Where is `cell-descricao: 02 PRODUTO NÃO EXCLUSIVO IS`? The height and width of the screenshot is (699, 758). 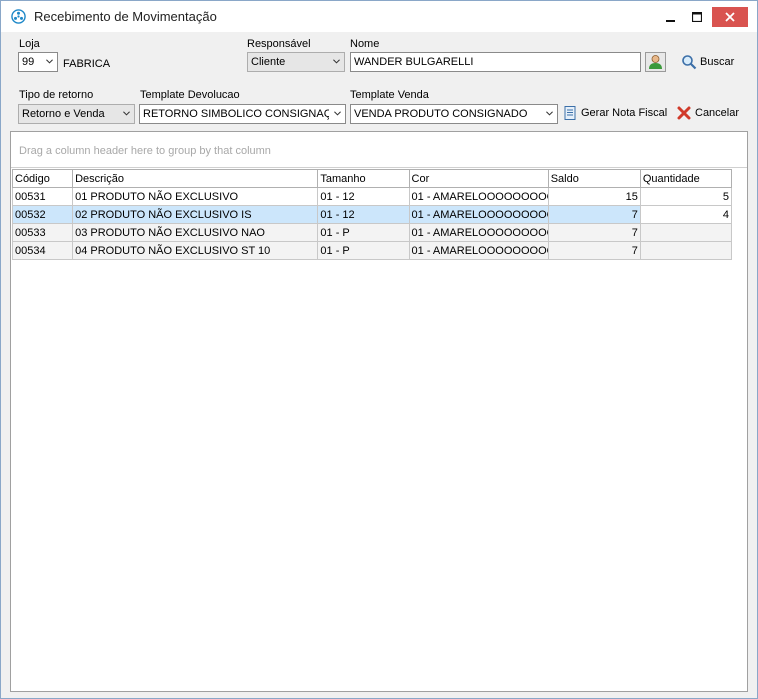 cell-descricao: 02 PRODUTO NÃO EXCLUSIVO IS is located at coordinates (195, 214).